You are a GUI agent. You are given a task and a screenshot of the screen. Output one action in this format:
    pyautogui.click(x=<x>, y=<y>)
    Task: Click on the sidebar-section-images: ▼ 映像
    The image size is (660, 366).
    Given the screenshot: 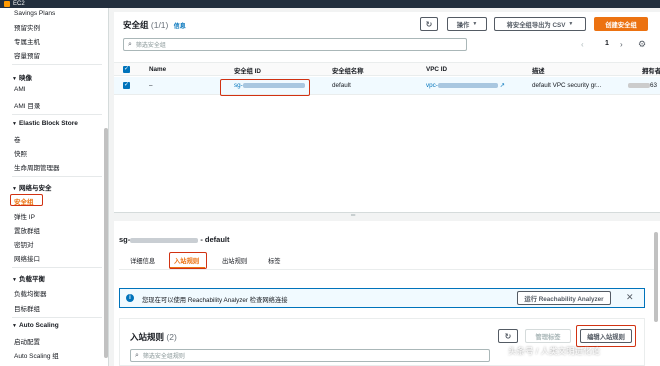 What is the action you would take?
    pyautogui.click(x=22, y=77)
    